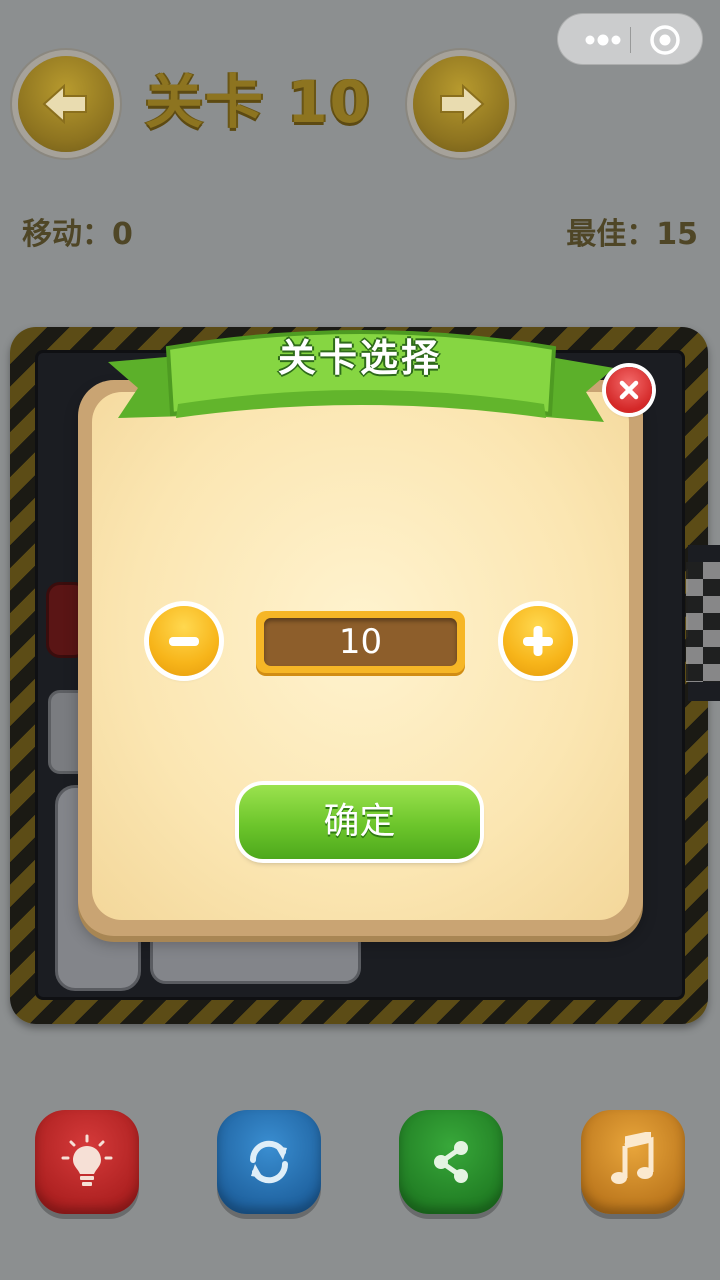 The width and height of the screenshot is (720, 1280). I want to click on decrease-level-button, so click(184, 641).